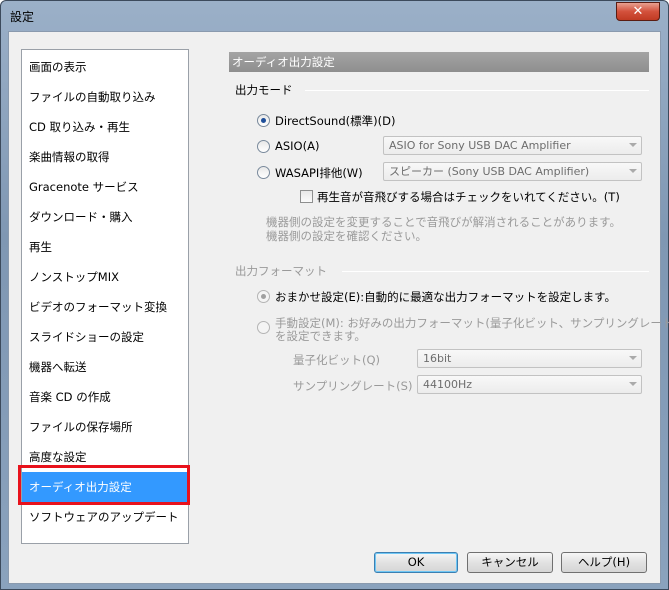  I want to click on manual-format-label-2: を設定できます。, so click(320, 336).